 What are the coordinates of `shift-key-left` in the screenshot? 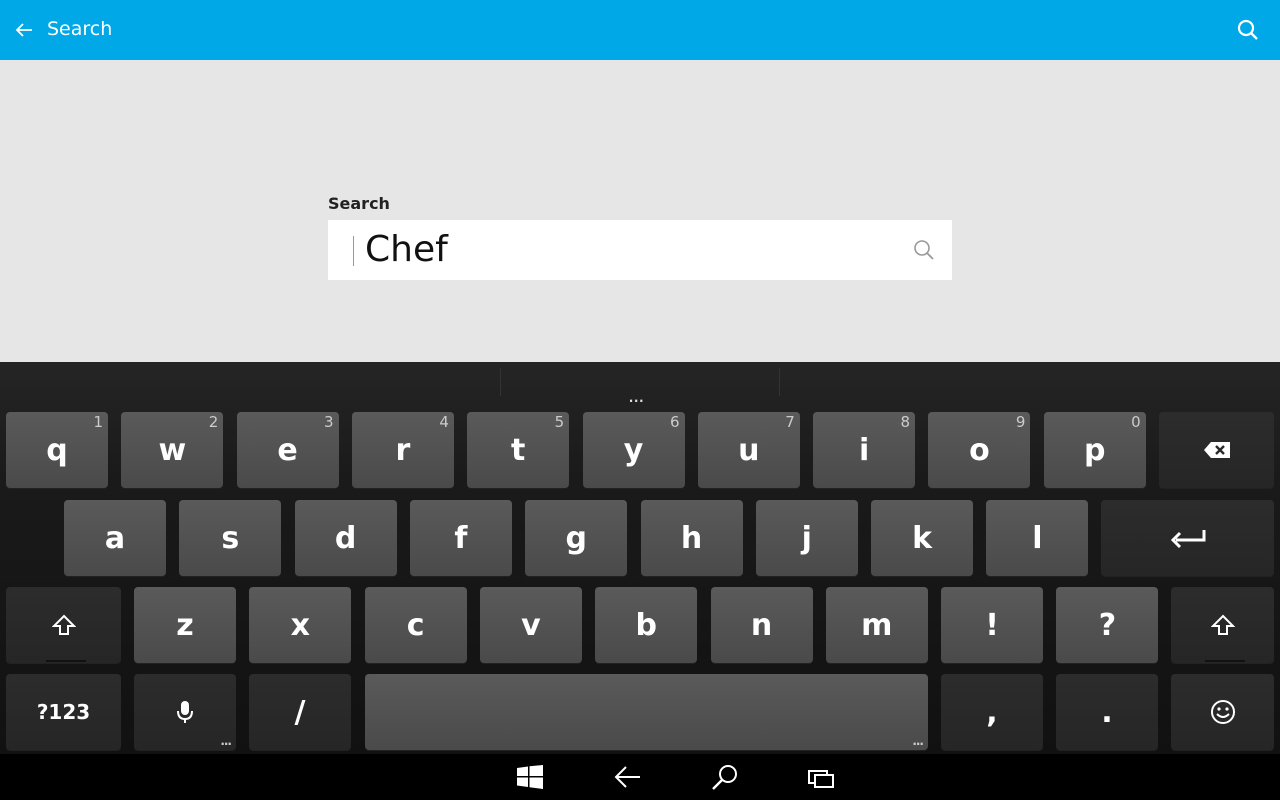 It's located at (63, 625).